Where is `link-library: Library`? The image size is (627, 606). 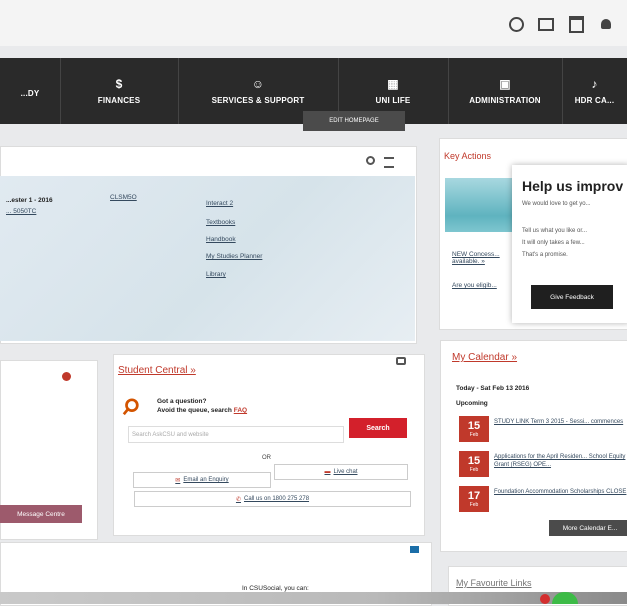
link-library: Library is located at coordinates (216, 274).